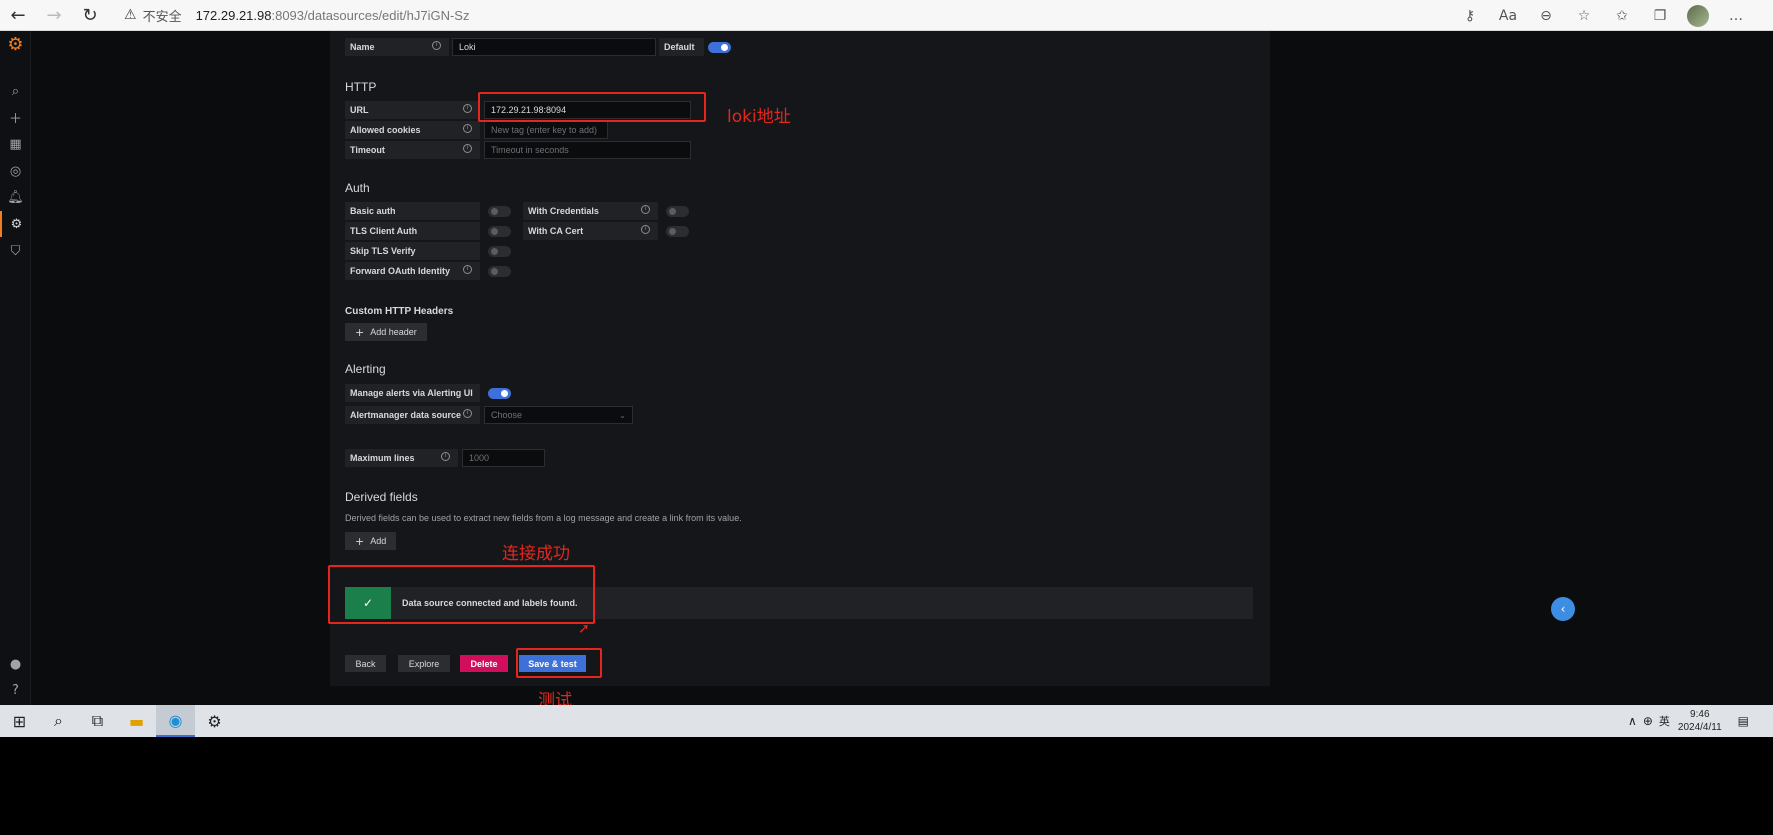 Image resolution: width=1773 pixels, height=835 pixels. I want to click on alert-highlight-box, so click(461, 594).